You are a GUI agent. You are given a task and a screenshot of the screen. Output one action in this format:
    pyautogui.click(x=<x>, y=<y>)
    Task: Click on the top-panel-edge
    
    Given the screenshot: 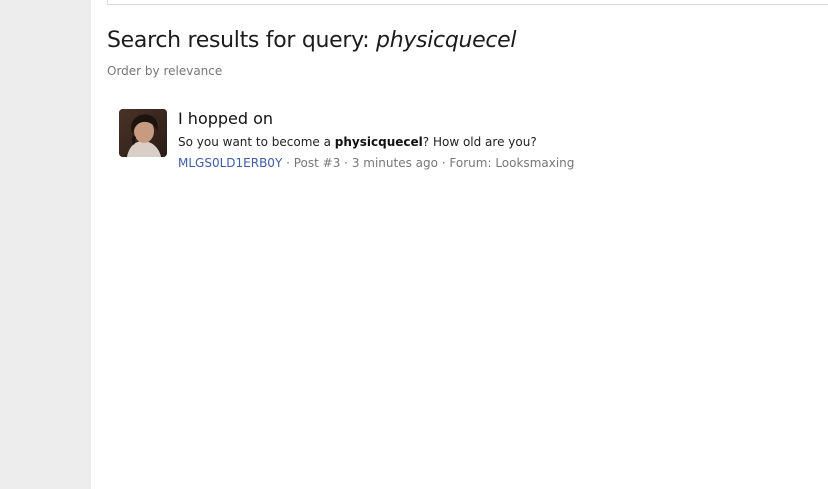 What is the action you would take?
    pyautogui.click(x=467, y=2)
    